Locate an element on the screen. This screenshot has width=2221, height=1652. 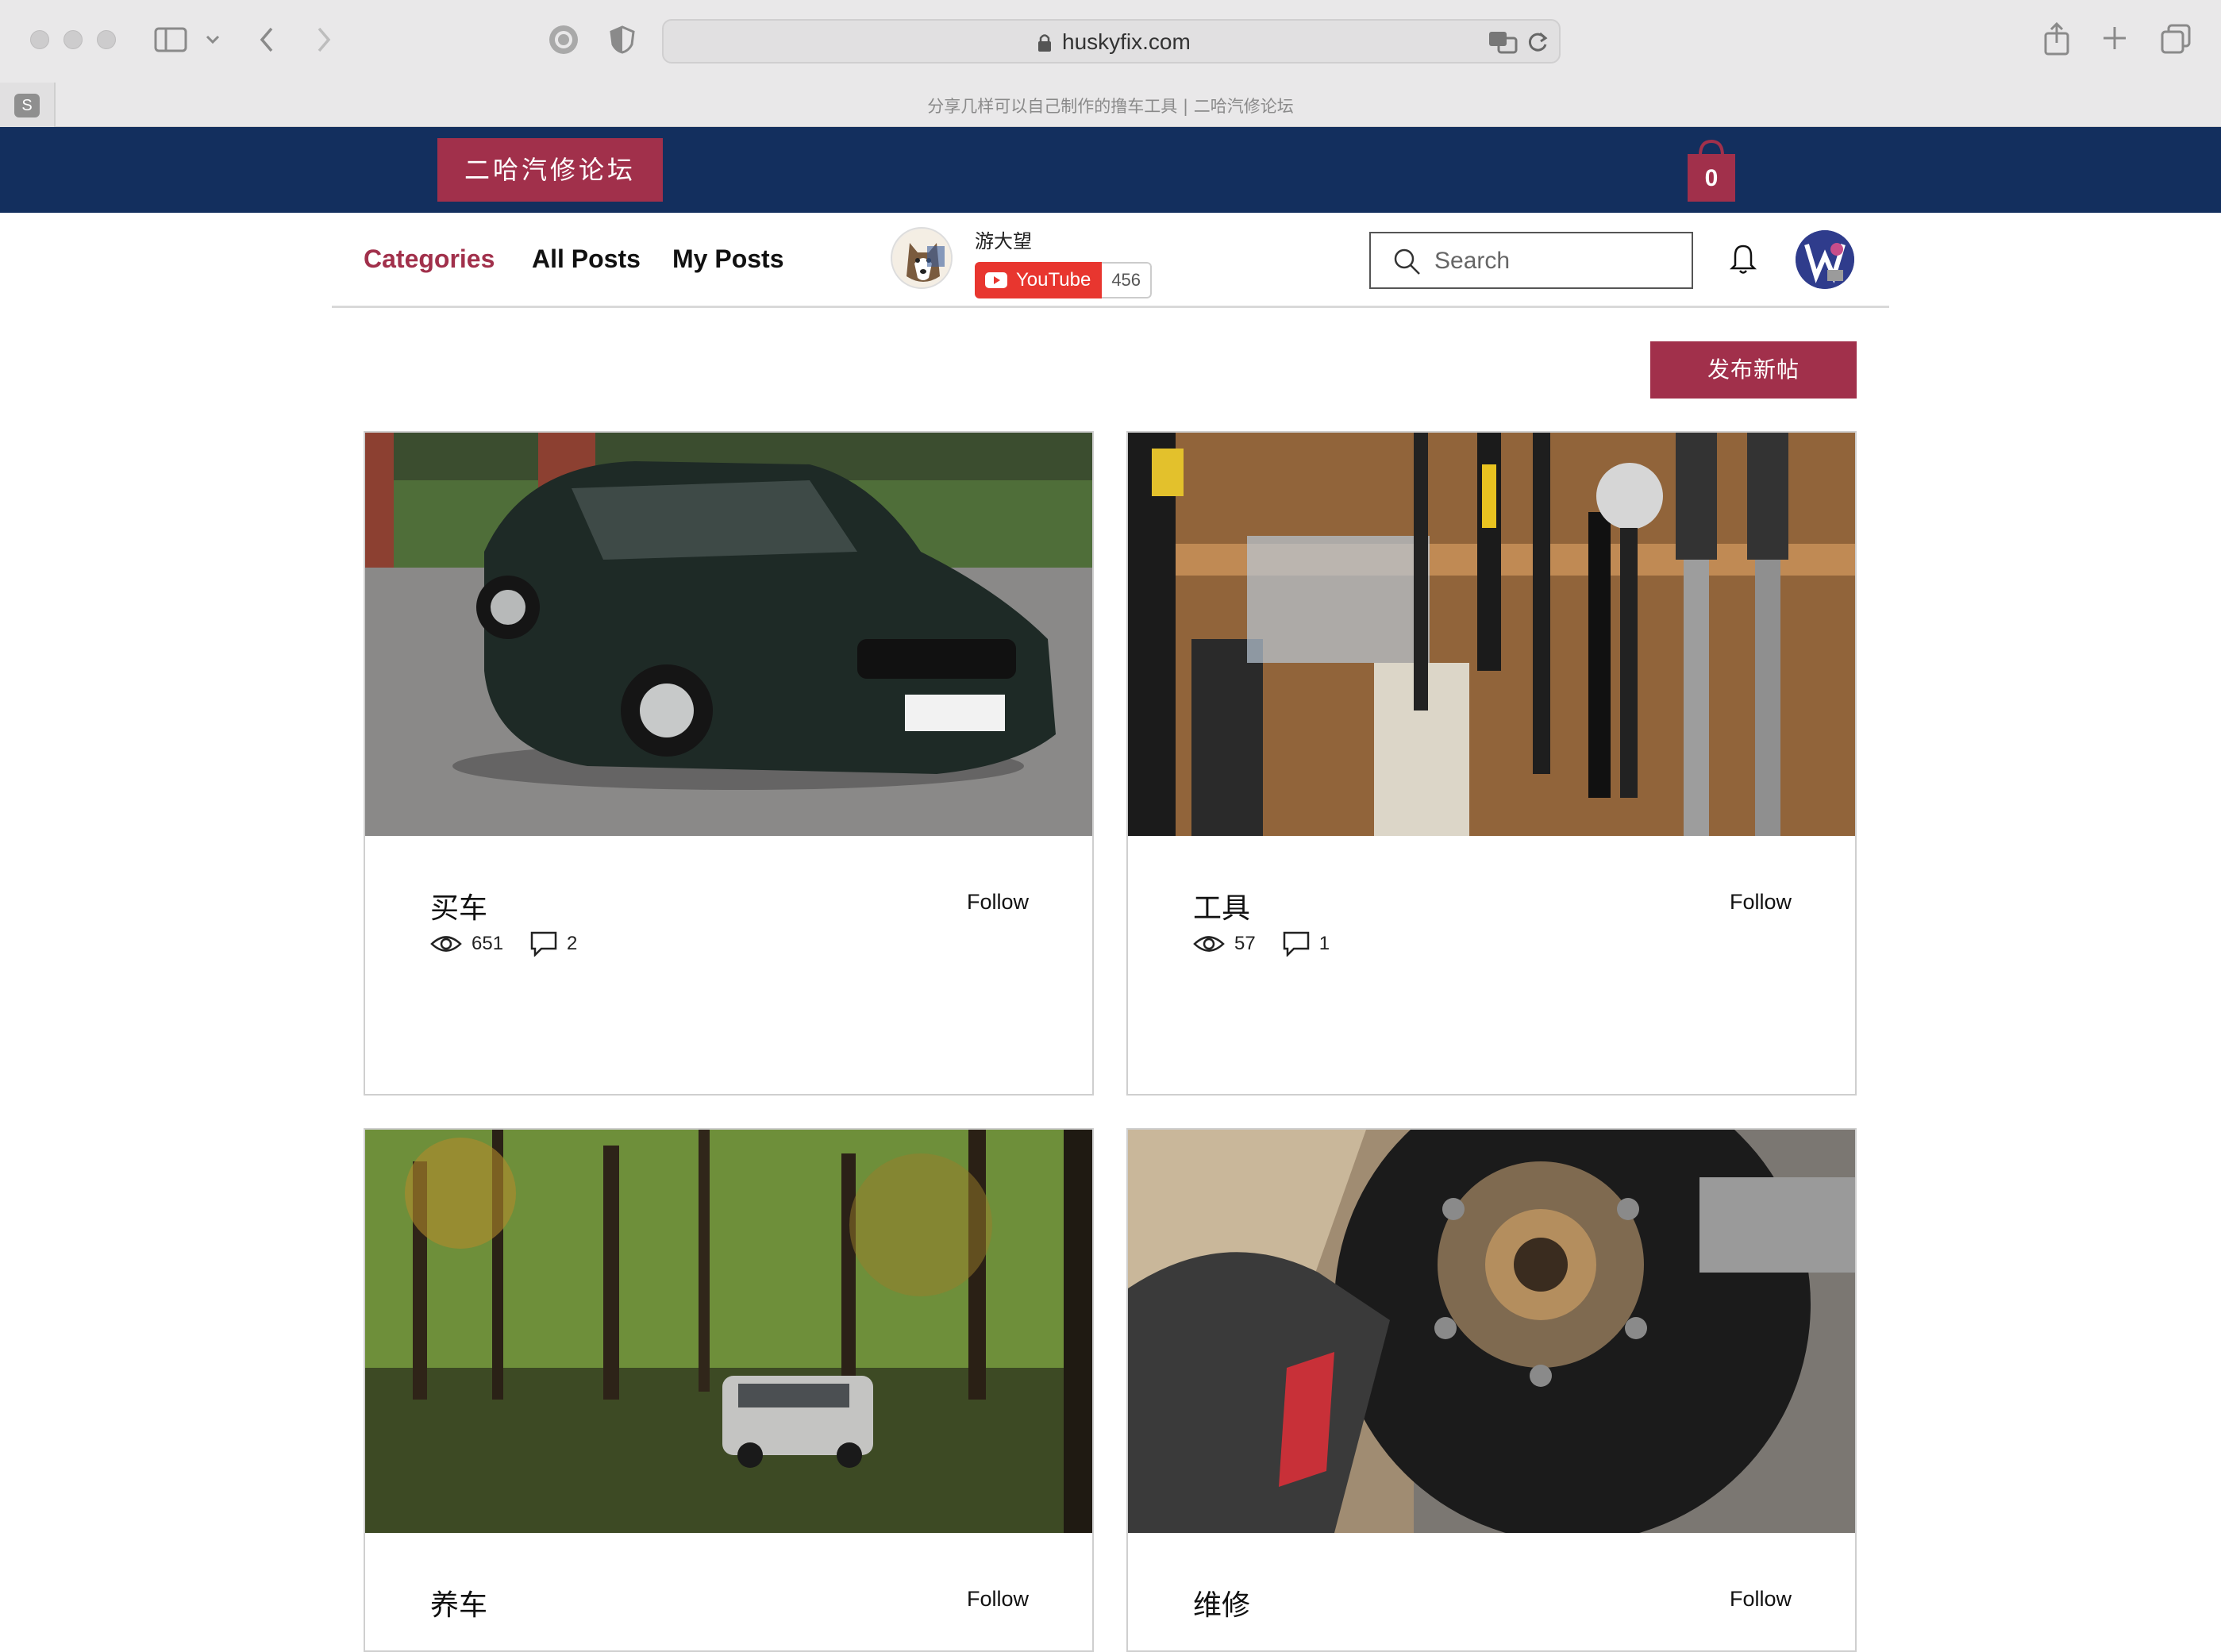
husky-logo-icon is located at coordinates (922, 258).